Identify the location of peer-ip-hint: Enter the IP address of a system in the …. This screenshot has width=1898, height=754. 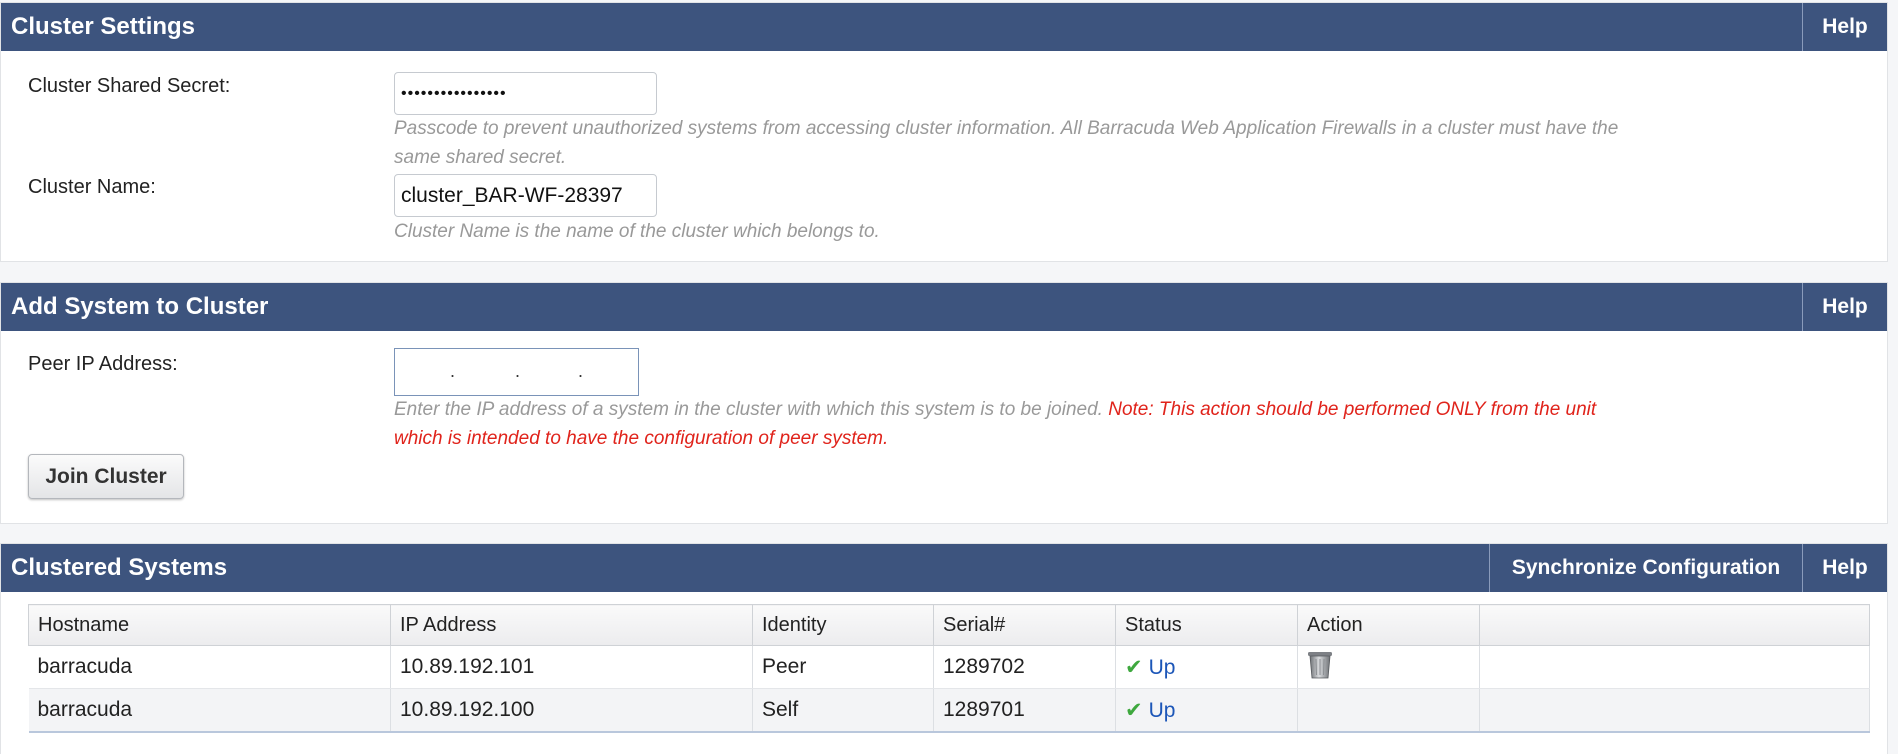
(1009, 424).